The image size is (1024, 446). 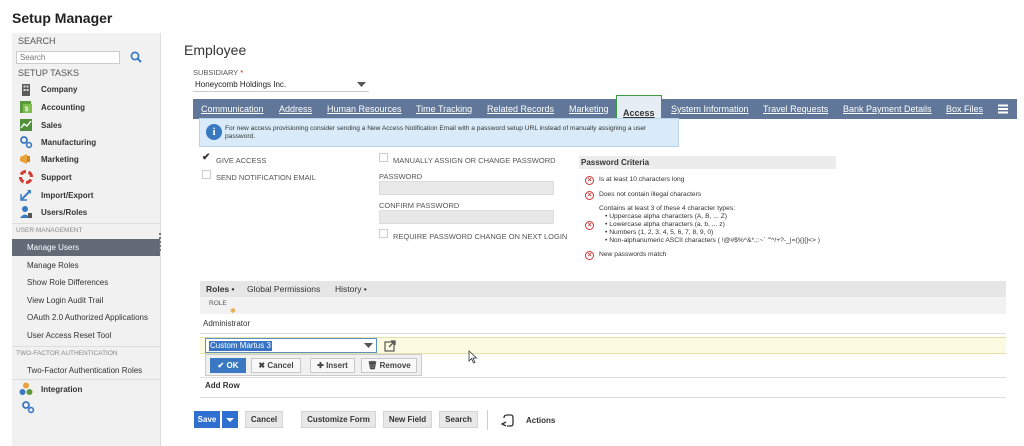 What do you see at coordinates (26, 159) in the screenshot?
I see `megaphone-icon` at bounding box center [26, 159].